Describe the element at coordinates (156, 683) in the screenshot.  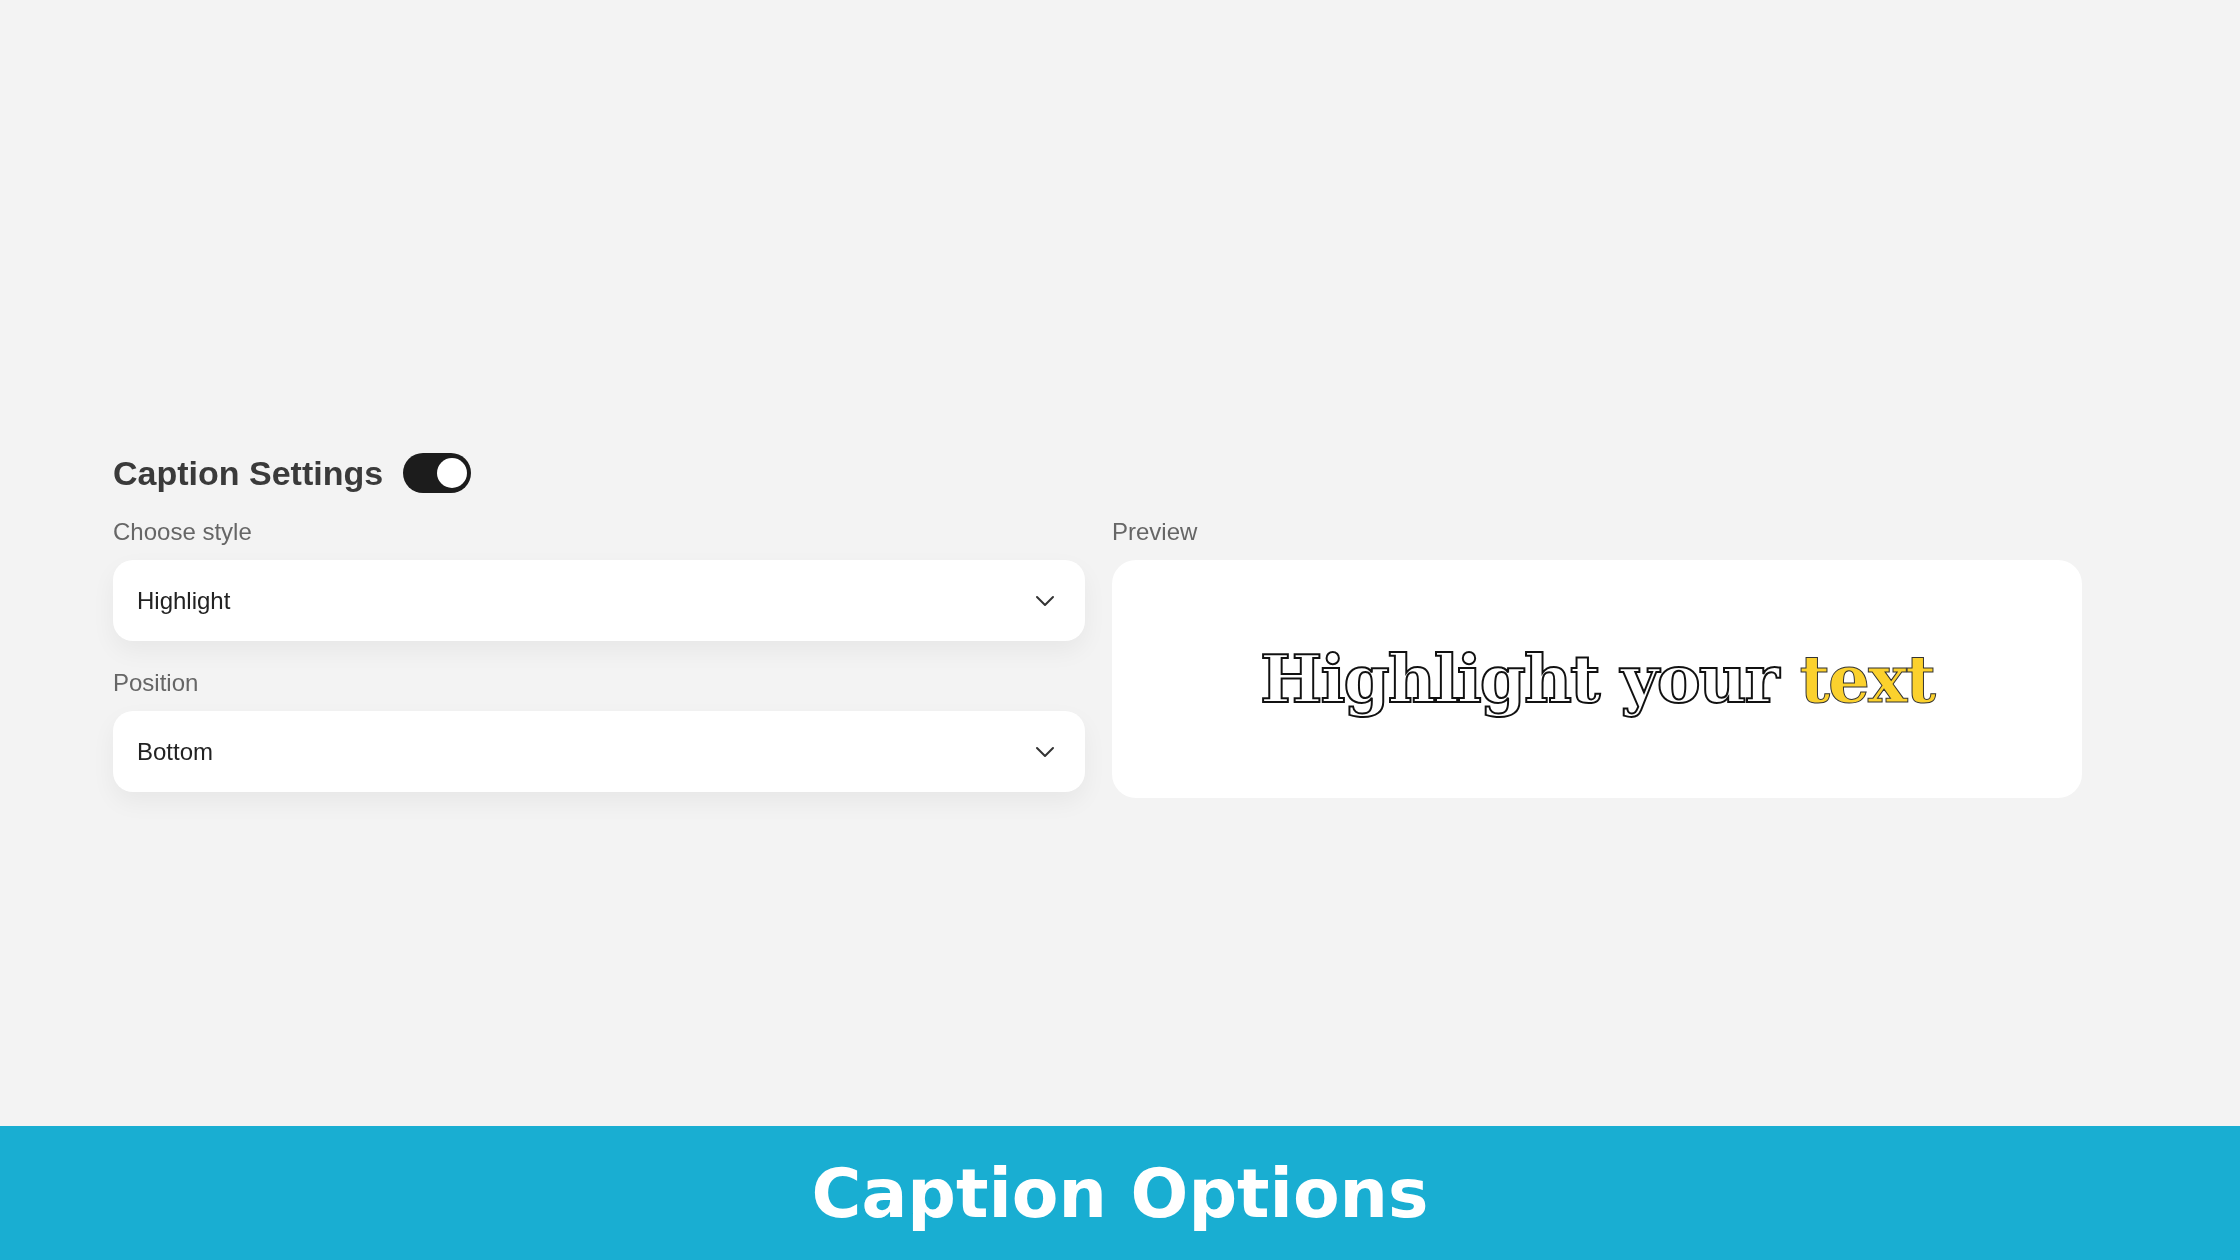
I see `field-label: Position` at that location.